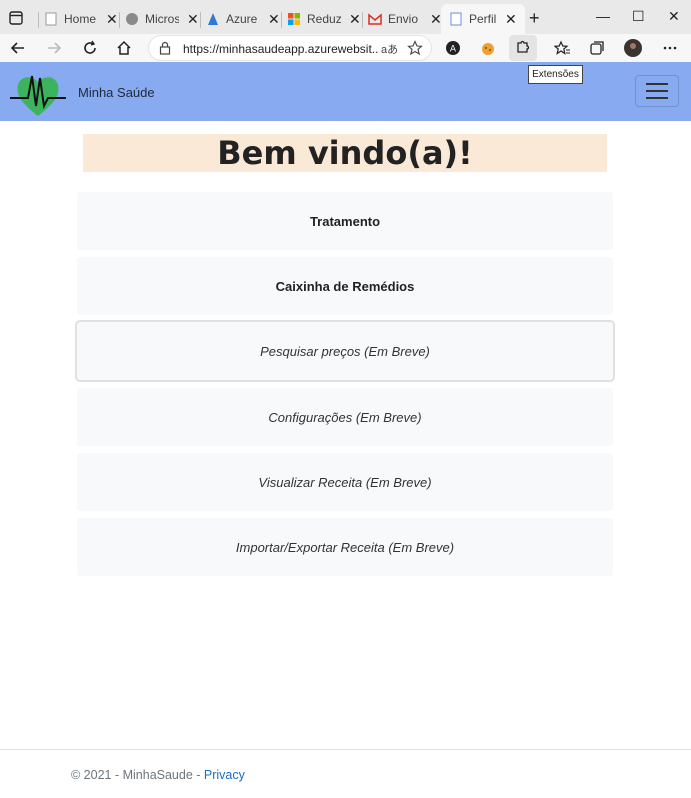  Describe the element at coordinates (603, 16) in the screenshot. I see `minimize-icon: —` at that location.